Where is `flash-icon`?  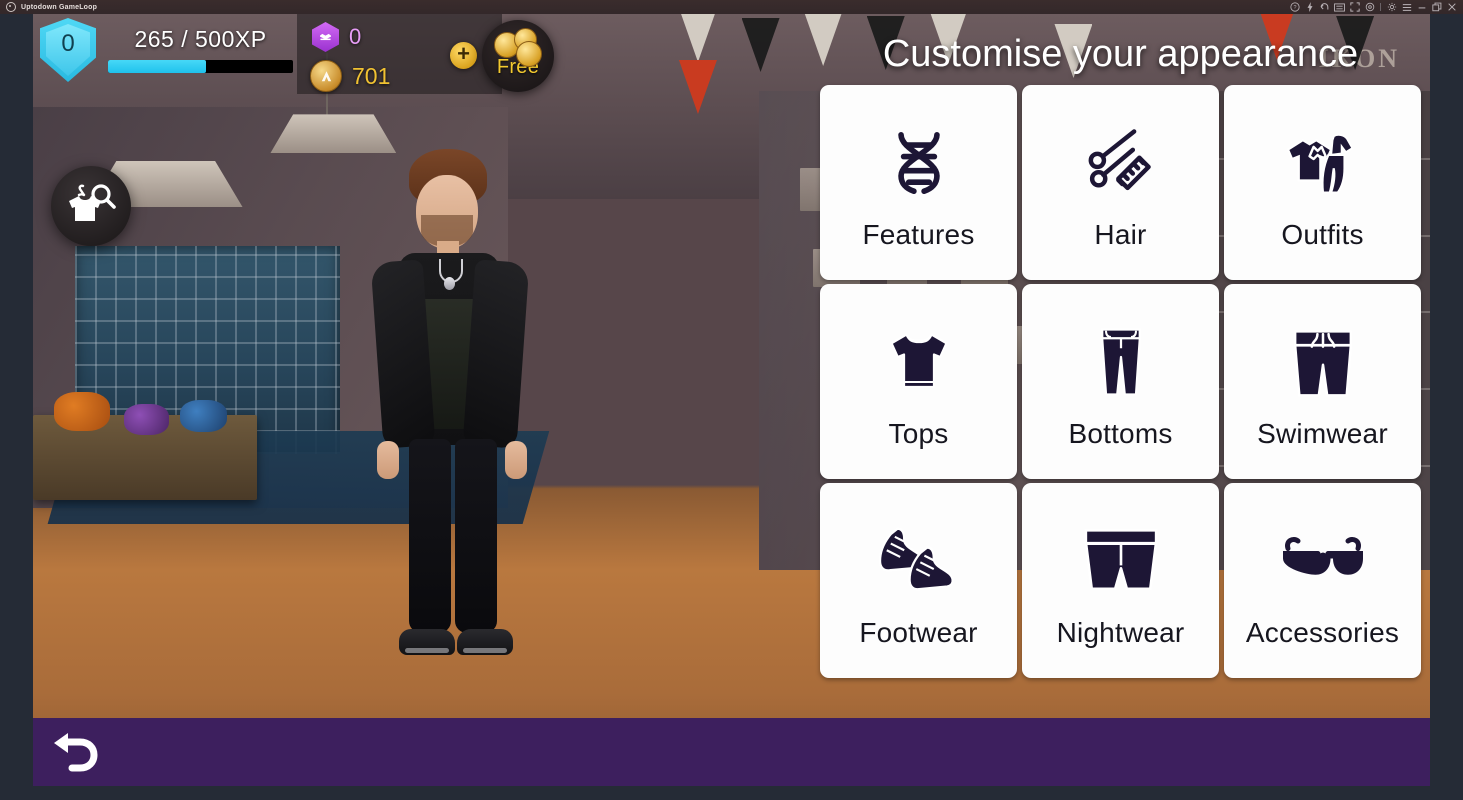 flash-icon is located at coordinates (1309, 7).